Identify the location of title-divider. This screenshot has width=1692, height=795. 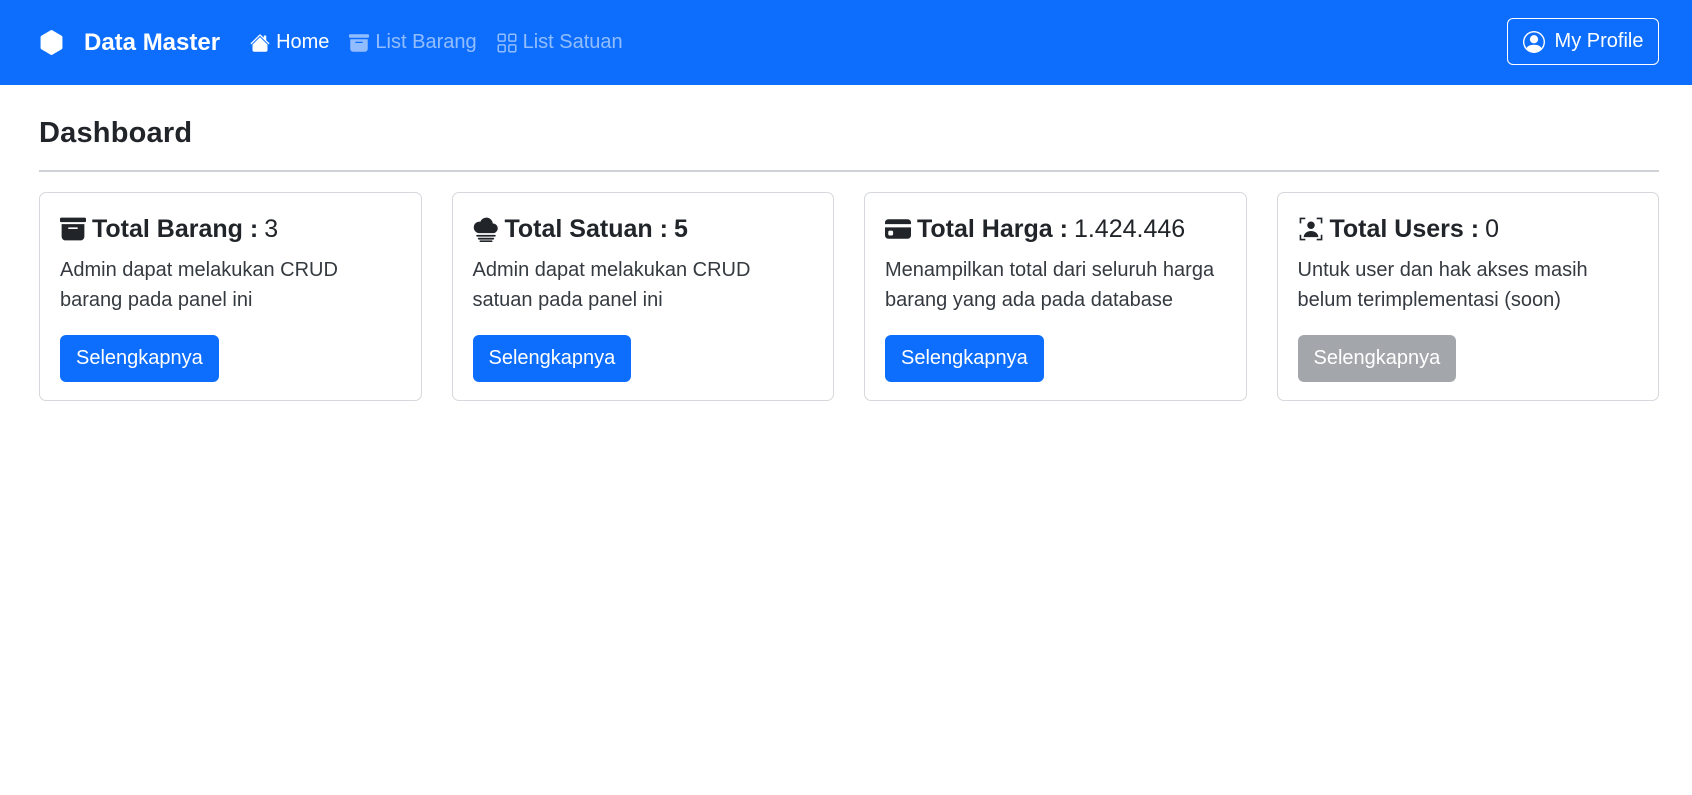
(849, 171).